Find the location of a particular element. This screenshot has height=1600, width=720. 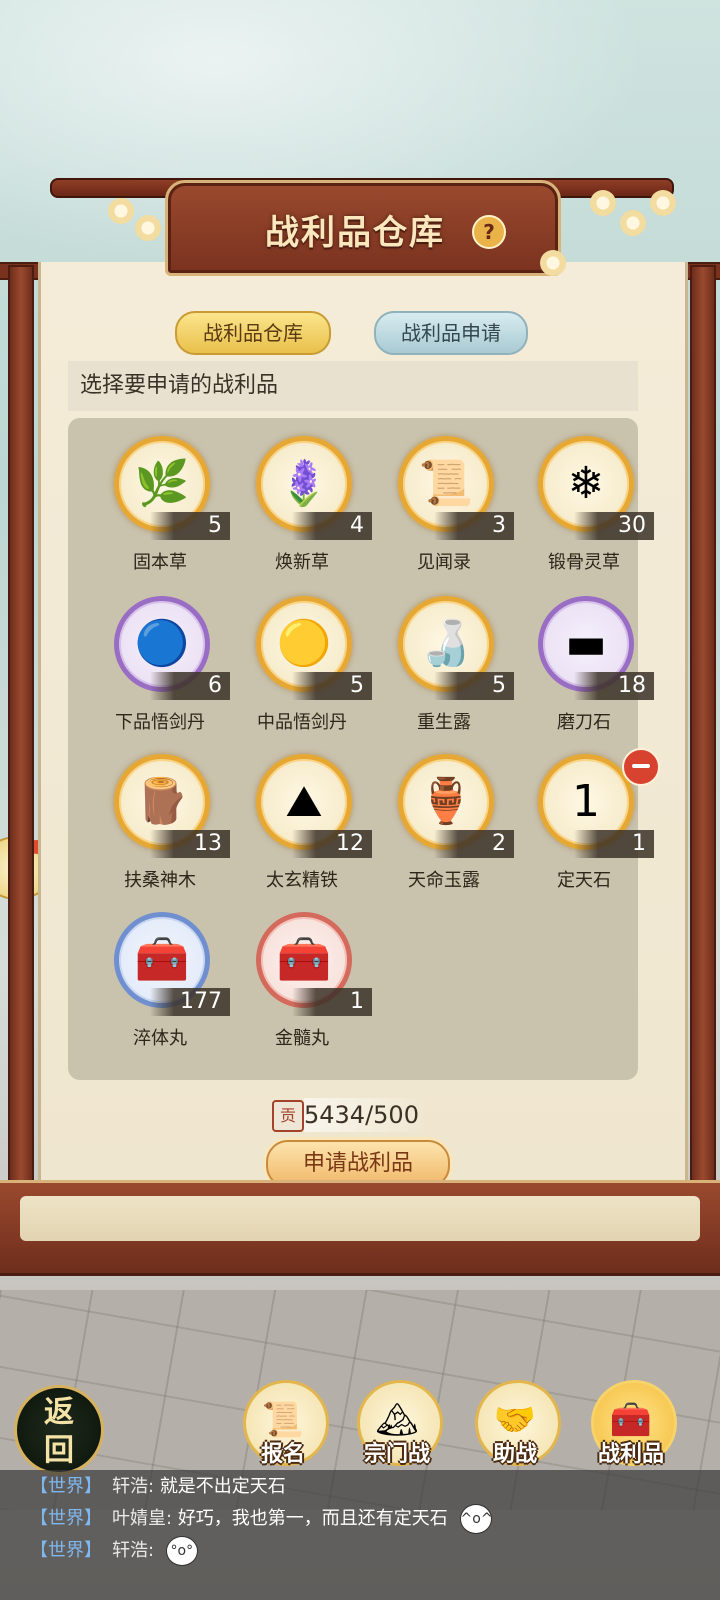

currency-display: 贡 5434/500 is located at coordinates (357, 1115).